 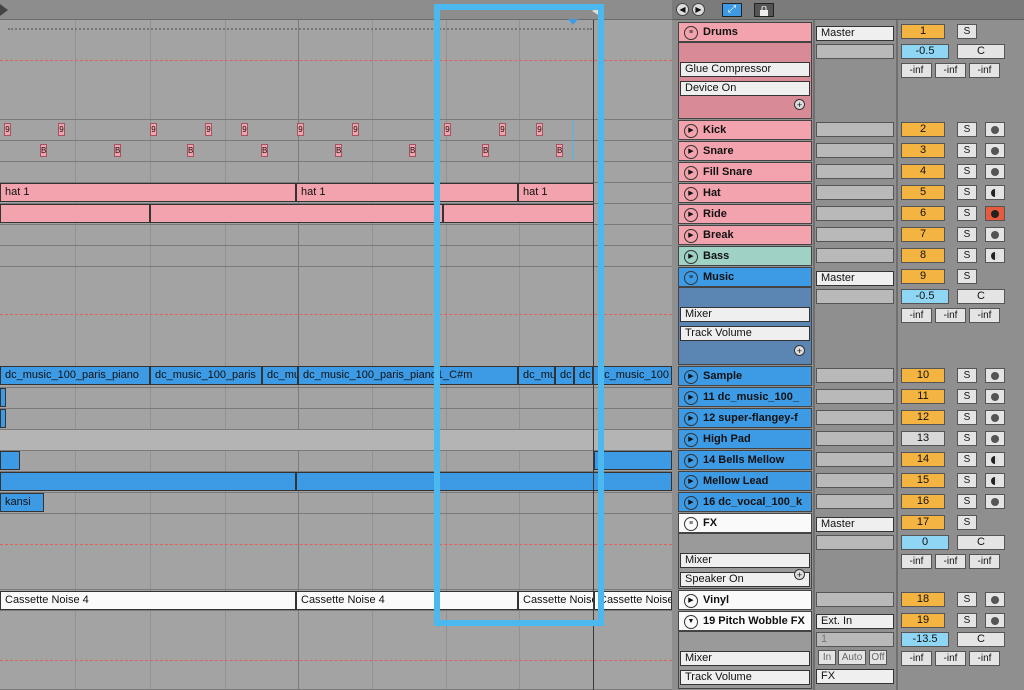 What do you see at coordinates (923, 213) in the screenshot?
I see `track-number: 6` at bounding box center [923, 213].